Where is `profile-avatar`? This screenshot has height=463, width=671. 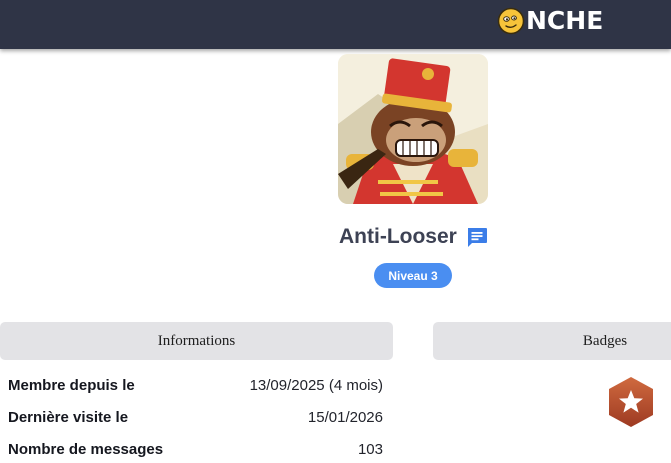 profile-avatar is located at coordinates (413, 129).